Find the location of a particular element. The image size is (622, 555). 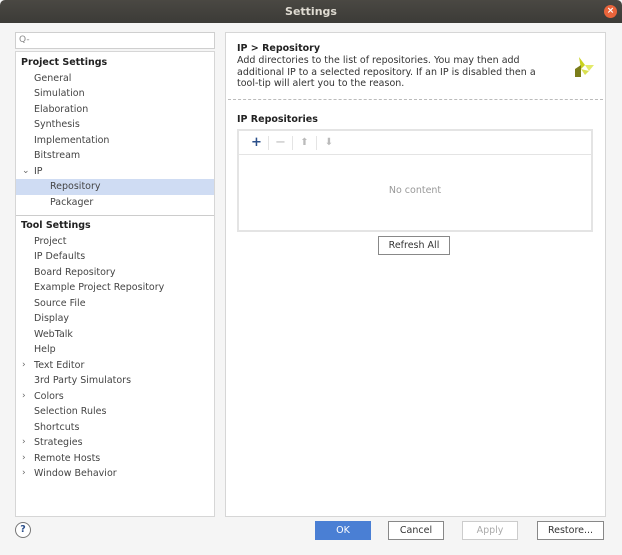

tree-item-label: Project is located at coordinates (50, 241).